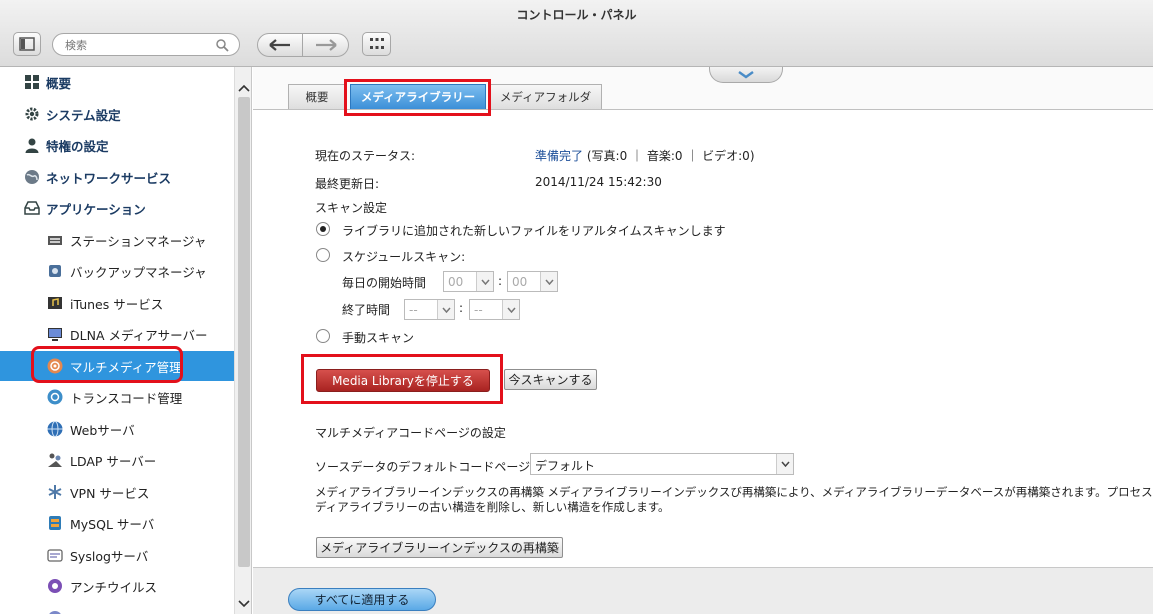 The image size is (1153, 614). What do you see at coordinates (429, 309) in the screenshot?
I see `end-hour-select: --` at bounding box center [429, 309].